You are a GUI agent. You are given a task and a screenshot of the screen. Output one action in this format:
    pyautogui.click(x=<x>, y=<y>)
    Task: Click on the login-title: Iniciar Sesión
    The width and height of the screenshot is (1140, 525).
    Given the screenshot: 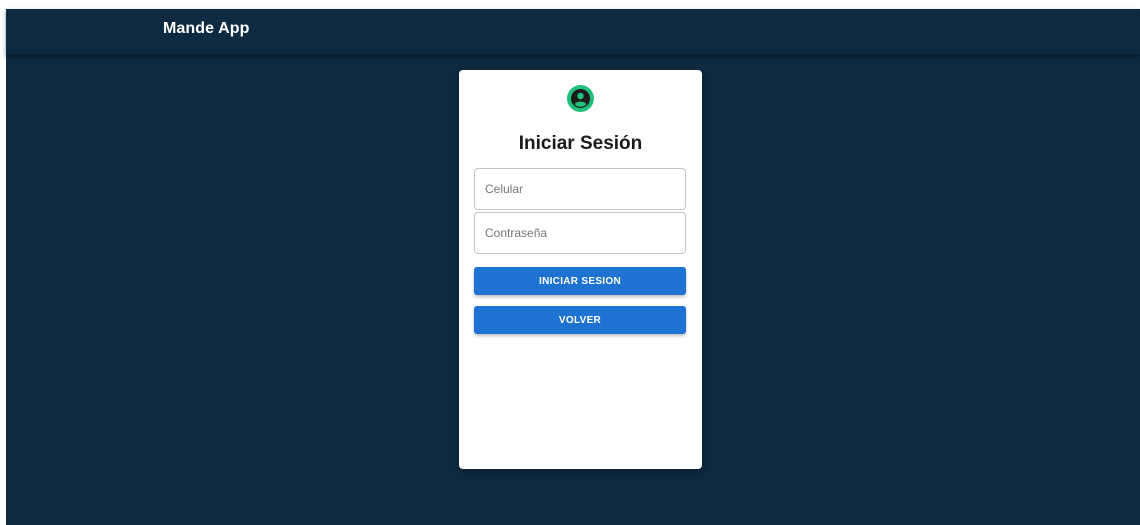 What is the action you would take?
    pyautogui.click(x=580, y=143)
    